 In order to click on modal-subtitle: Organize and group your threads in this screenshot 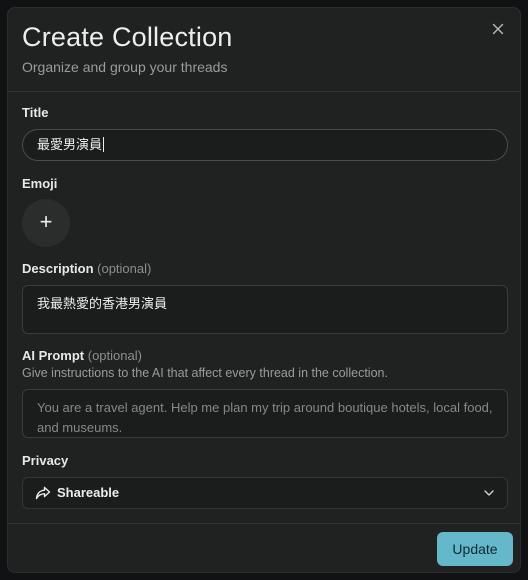, I will do `click(125, 67)`.